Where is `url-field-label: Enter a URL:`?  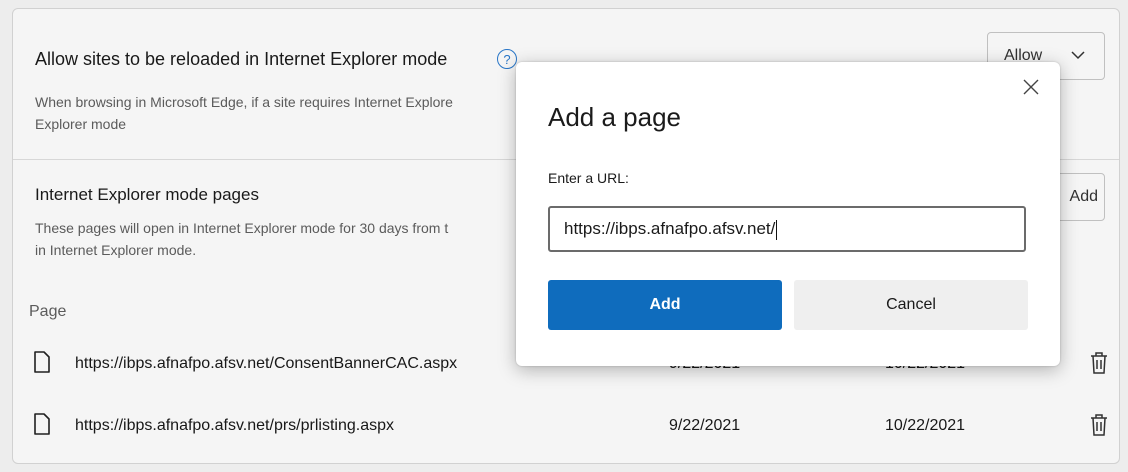 url-field-label: Enter a URL: is located at coordinates (588, 178).